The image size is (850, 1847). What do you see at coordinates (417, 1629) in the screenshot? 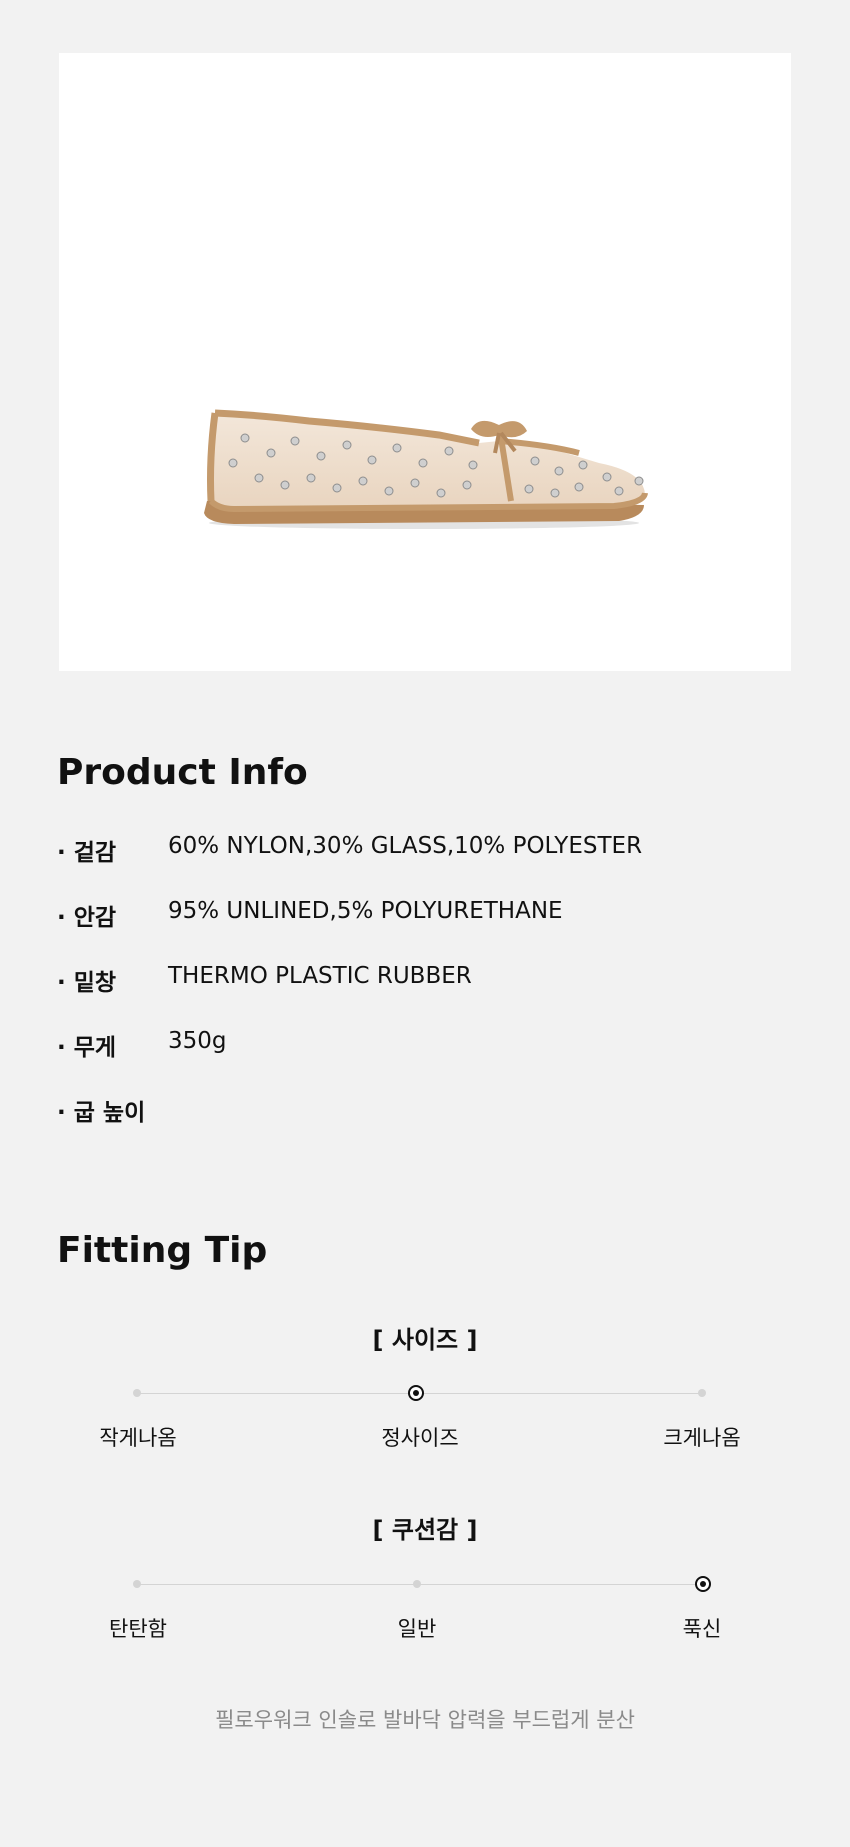
I see `cushion-label-normal: 일반` at bounding box center [417, 1629].